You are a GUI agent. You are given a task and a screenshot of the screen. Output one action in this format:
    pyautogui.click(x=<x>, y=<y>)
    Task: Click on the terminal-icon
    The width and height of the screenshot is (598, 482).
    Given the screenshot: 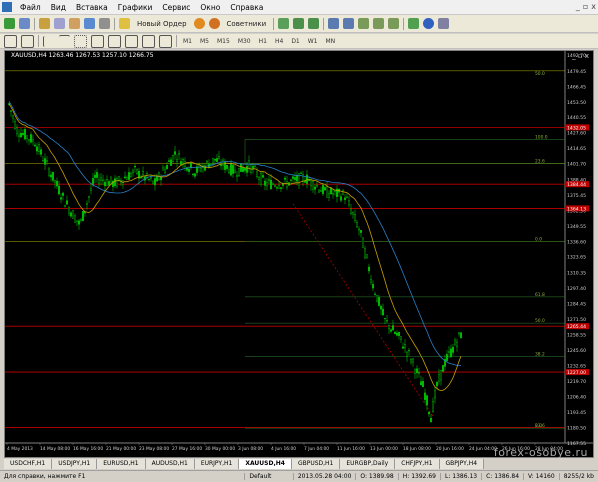 What is the action you would take?
    pyautogui.click(x=89, y=23)
    